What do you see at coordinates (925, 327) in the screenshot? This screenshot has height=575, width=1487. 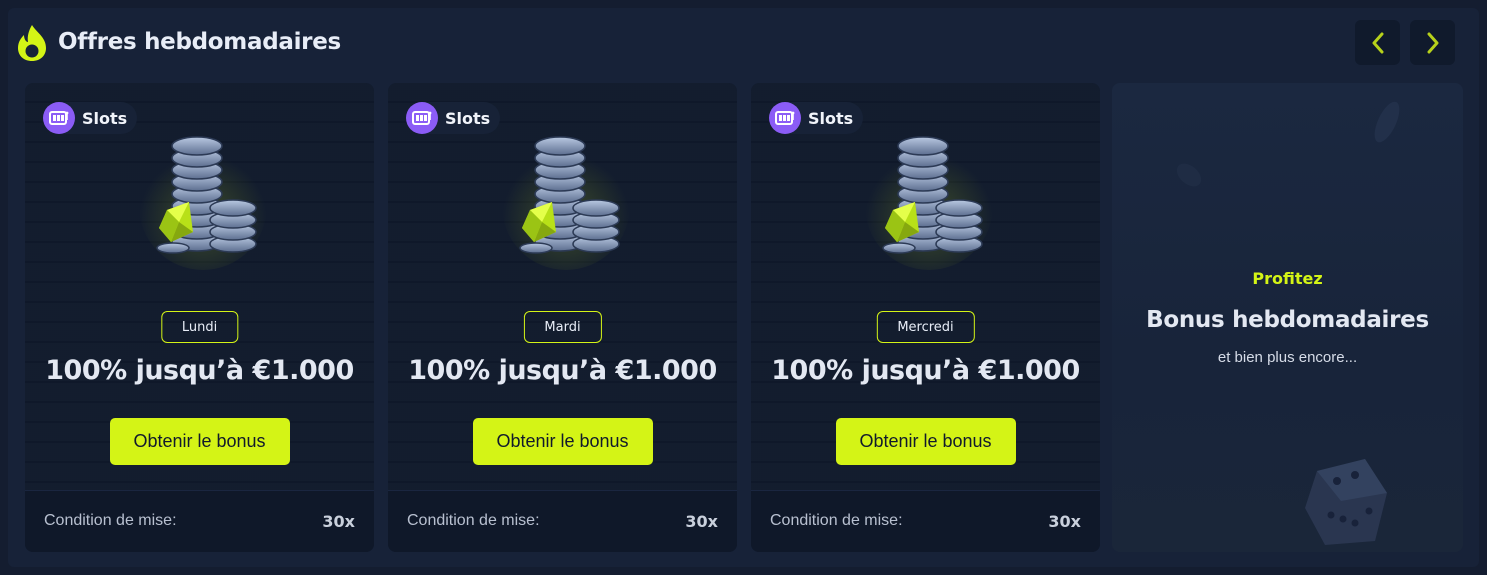 I see `weekday-badge: Mercredi` at bounding box center [925, 327].